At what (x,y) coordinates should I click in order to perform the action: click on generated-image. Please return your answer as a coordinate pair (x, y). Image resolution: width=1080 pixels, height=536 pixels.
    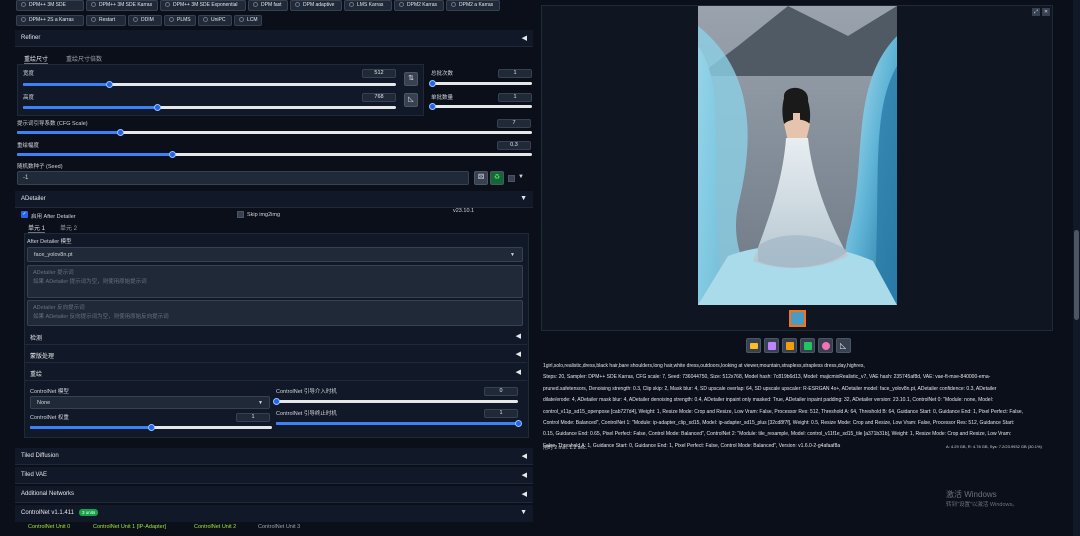
    Looking at the image, I should click on (797, 155).